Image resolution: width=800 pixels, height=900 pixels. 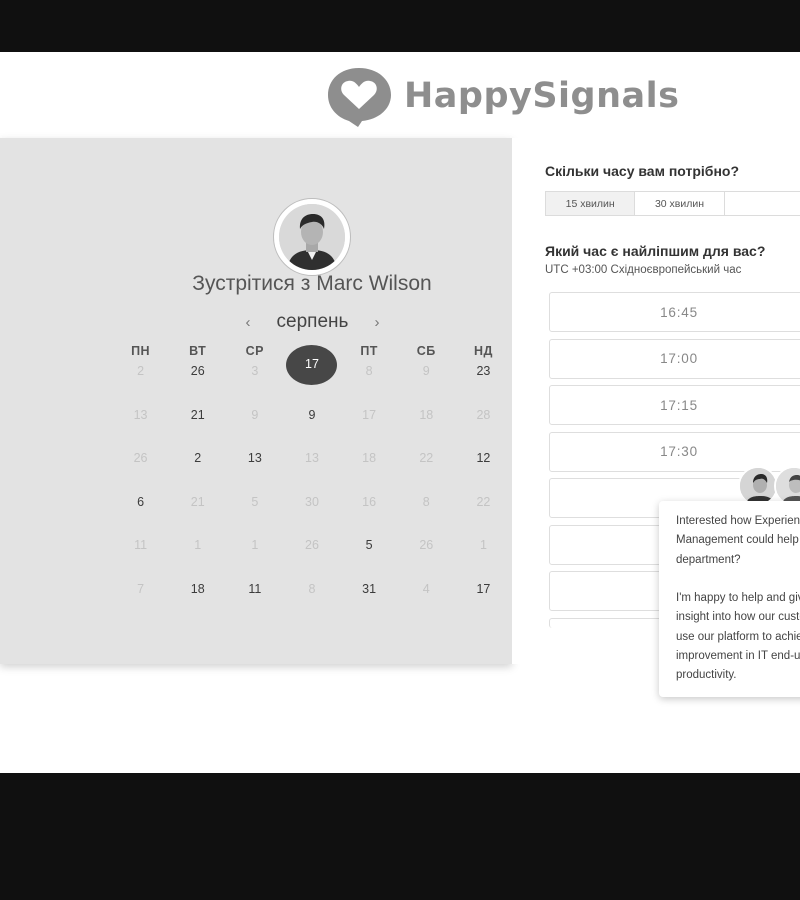 I want to click on duration-option-15: 15 хвилин, so click(x=591, y=203).